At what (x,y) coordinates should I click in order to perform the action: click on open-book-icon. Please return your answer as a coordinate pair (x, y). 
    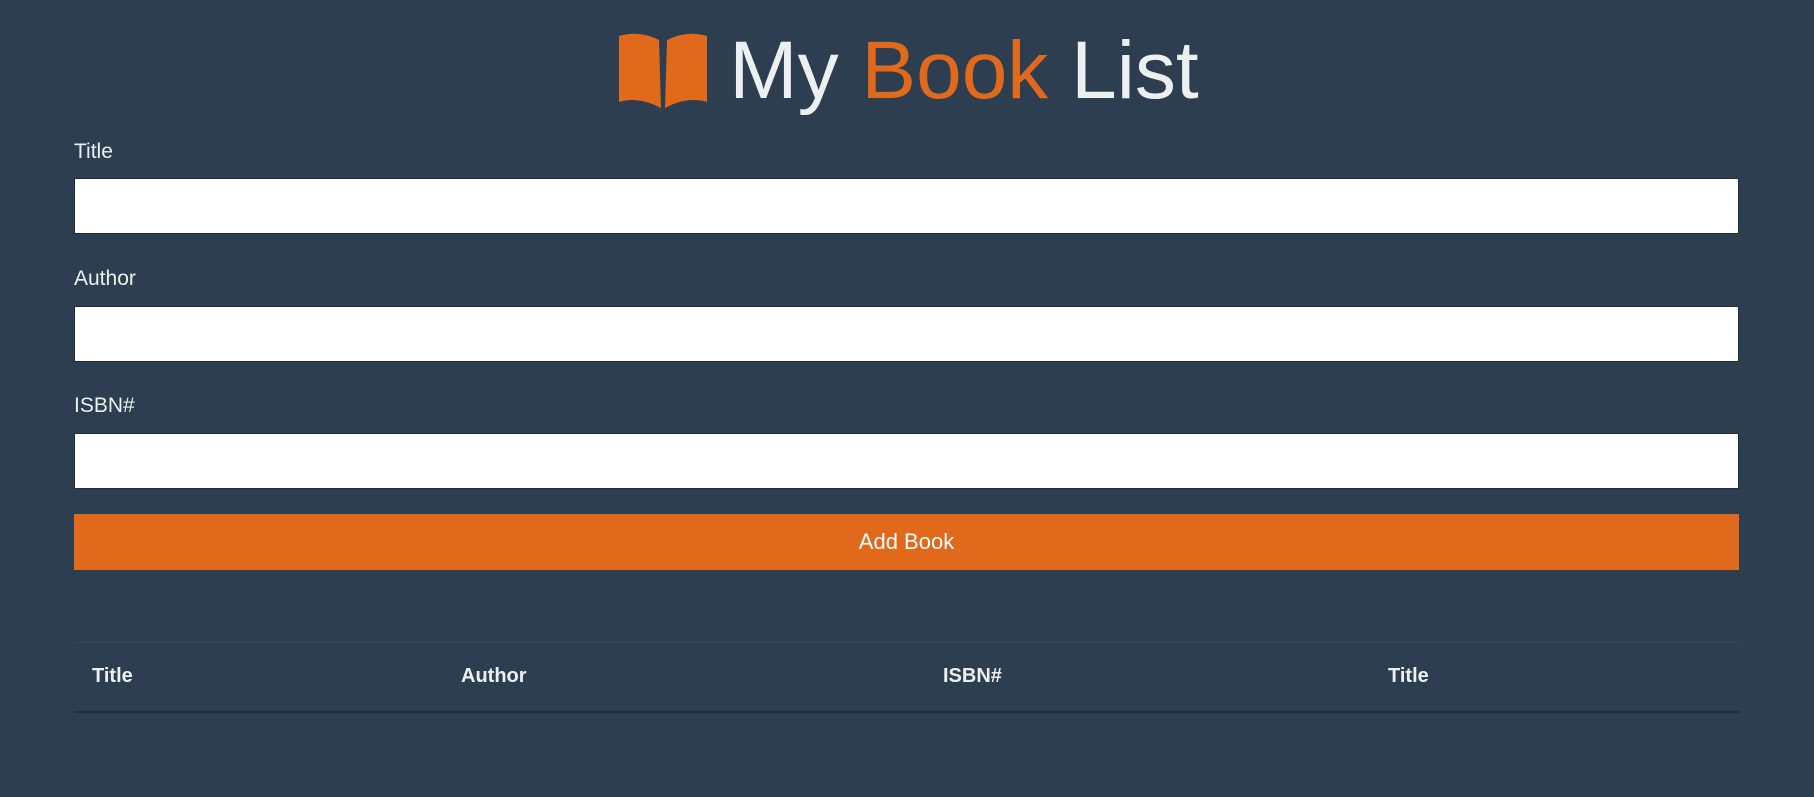
    Looking at the image, I should click on (663, 71).